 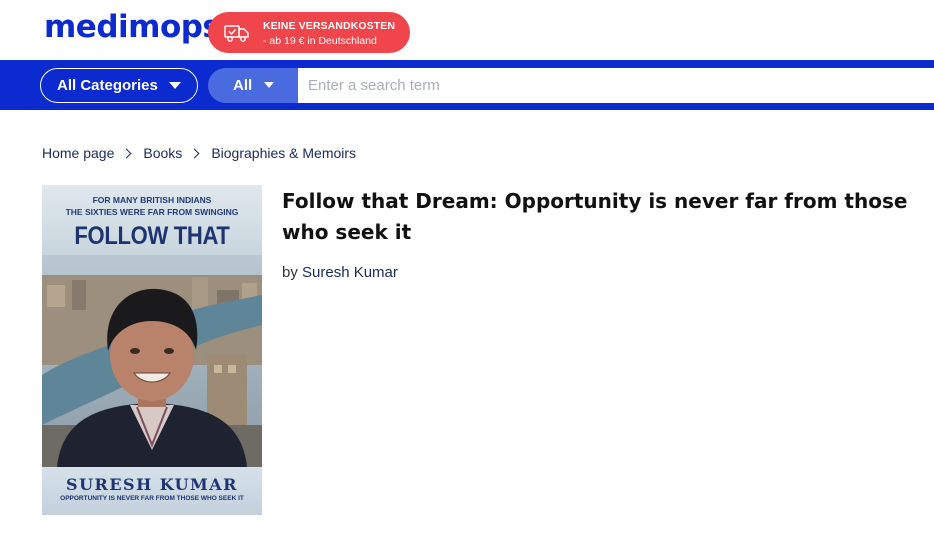 I want to click on search-bar: All Categories All, so click(x=467, y=85).